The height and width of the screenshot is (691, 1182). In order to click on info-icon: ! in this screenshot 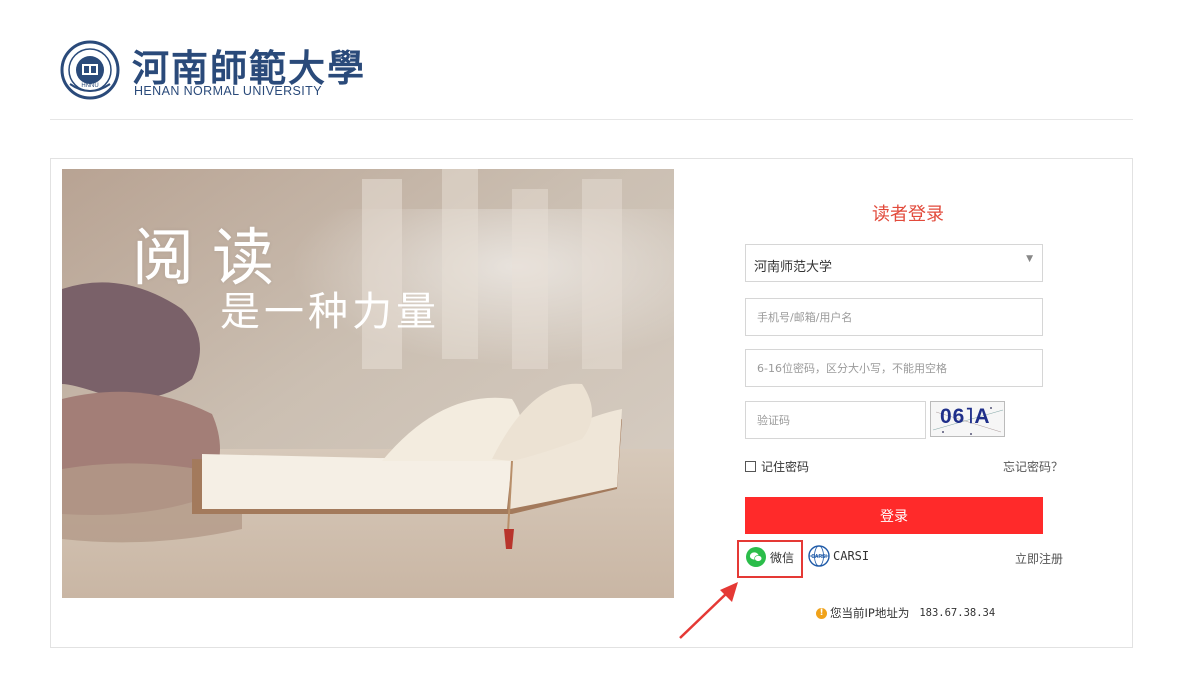, I will do `click(821, 613)`.